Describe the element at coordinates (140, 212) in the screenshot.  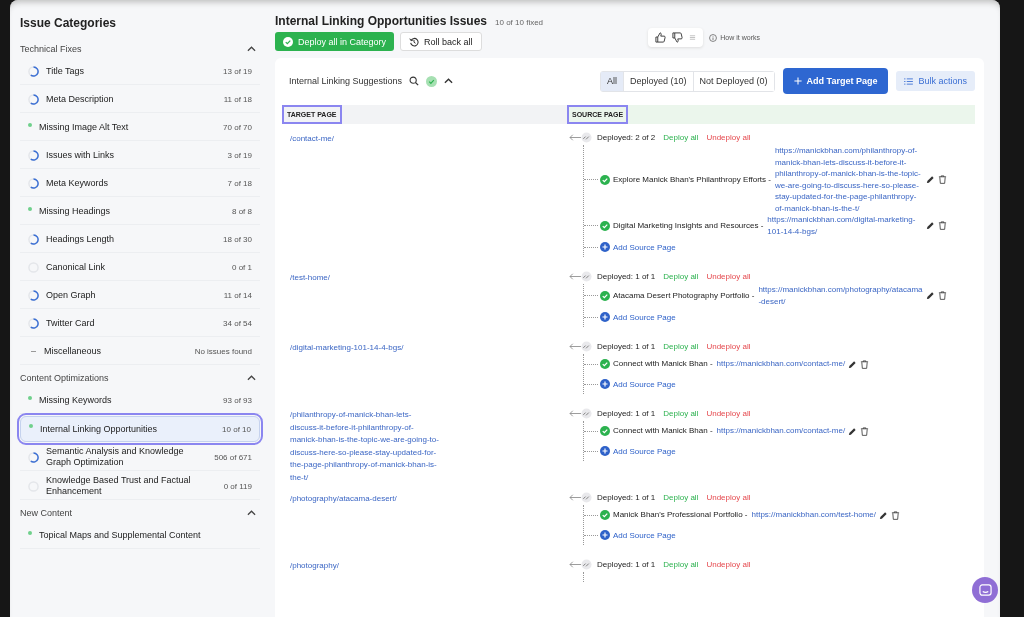
I see `category-item: Missing Headings 8 of 8` at that location.